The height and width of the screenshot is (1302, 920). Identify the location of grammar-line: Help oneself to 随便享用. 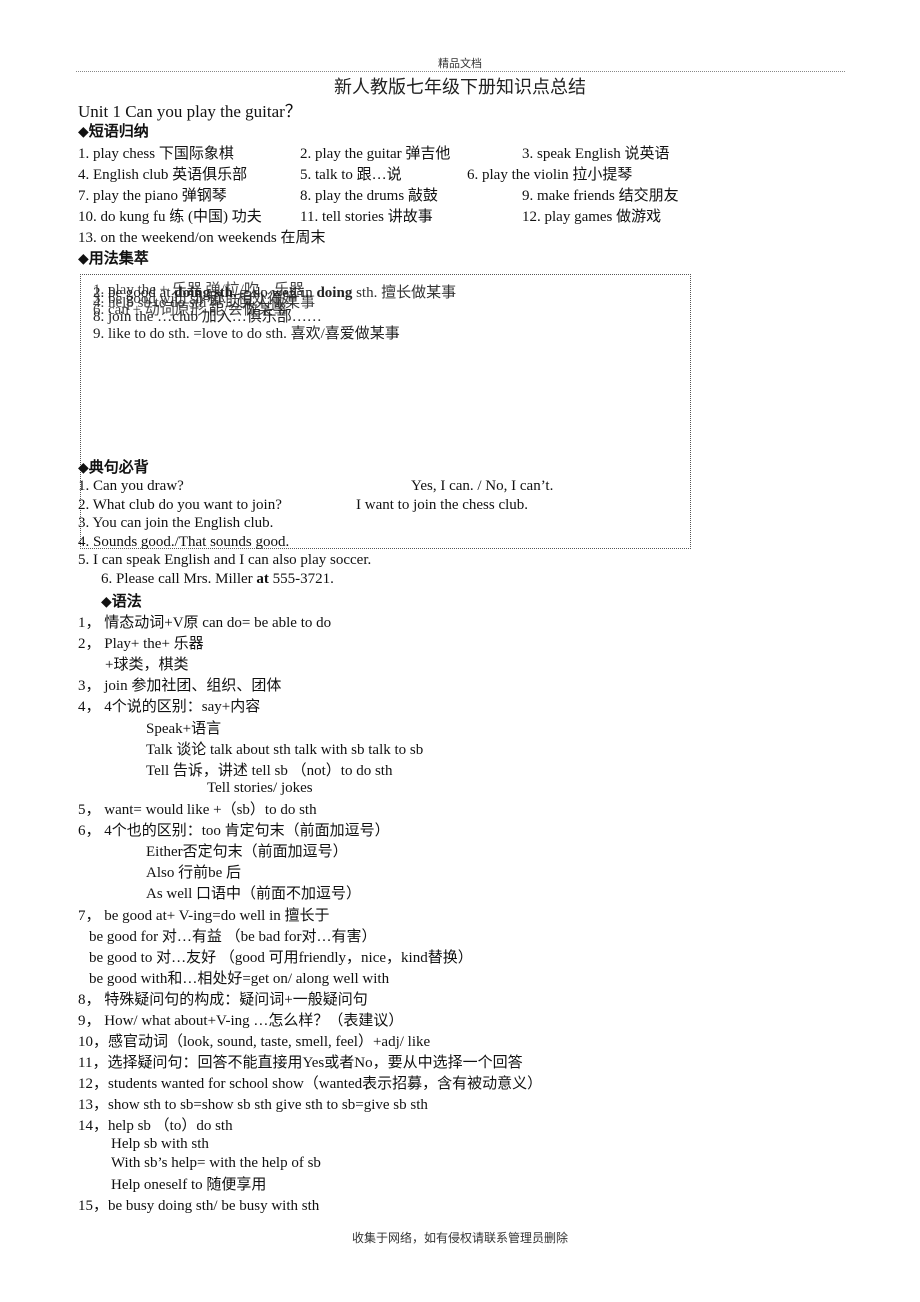
(189, 1185).